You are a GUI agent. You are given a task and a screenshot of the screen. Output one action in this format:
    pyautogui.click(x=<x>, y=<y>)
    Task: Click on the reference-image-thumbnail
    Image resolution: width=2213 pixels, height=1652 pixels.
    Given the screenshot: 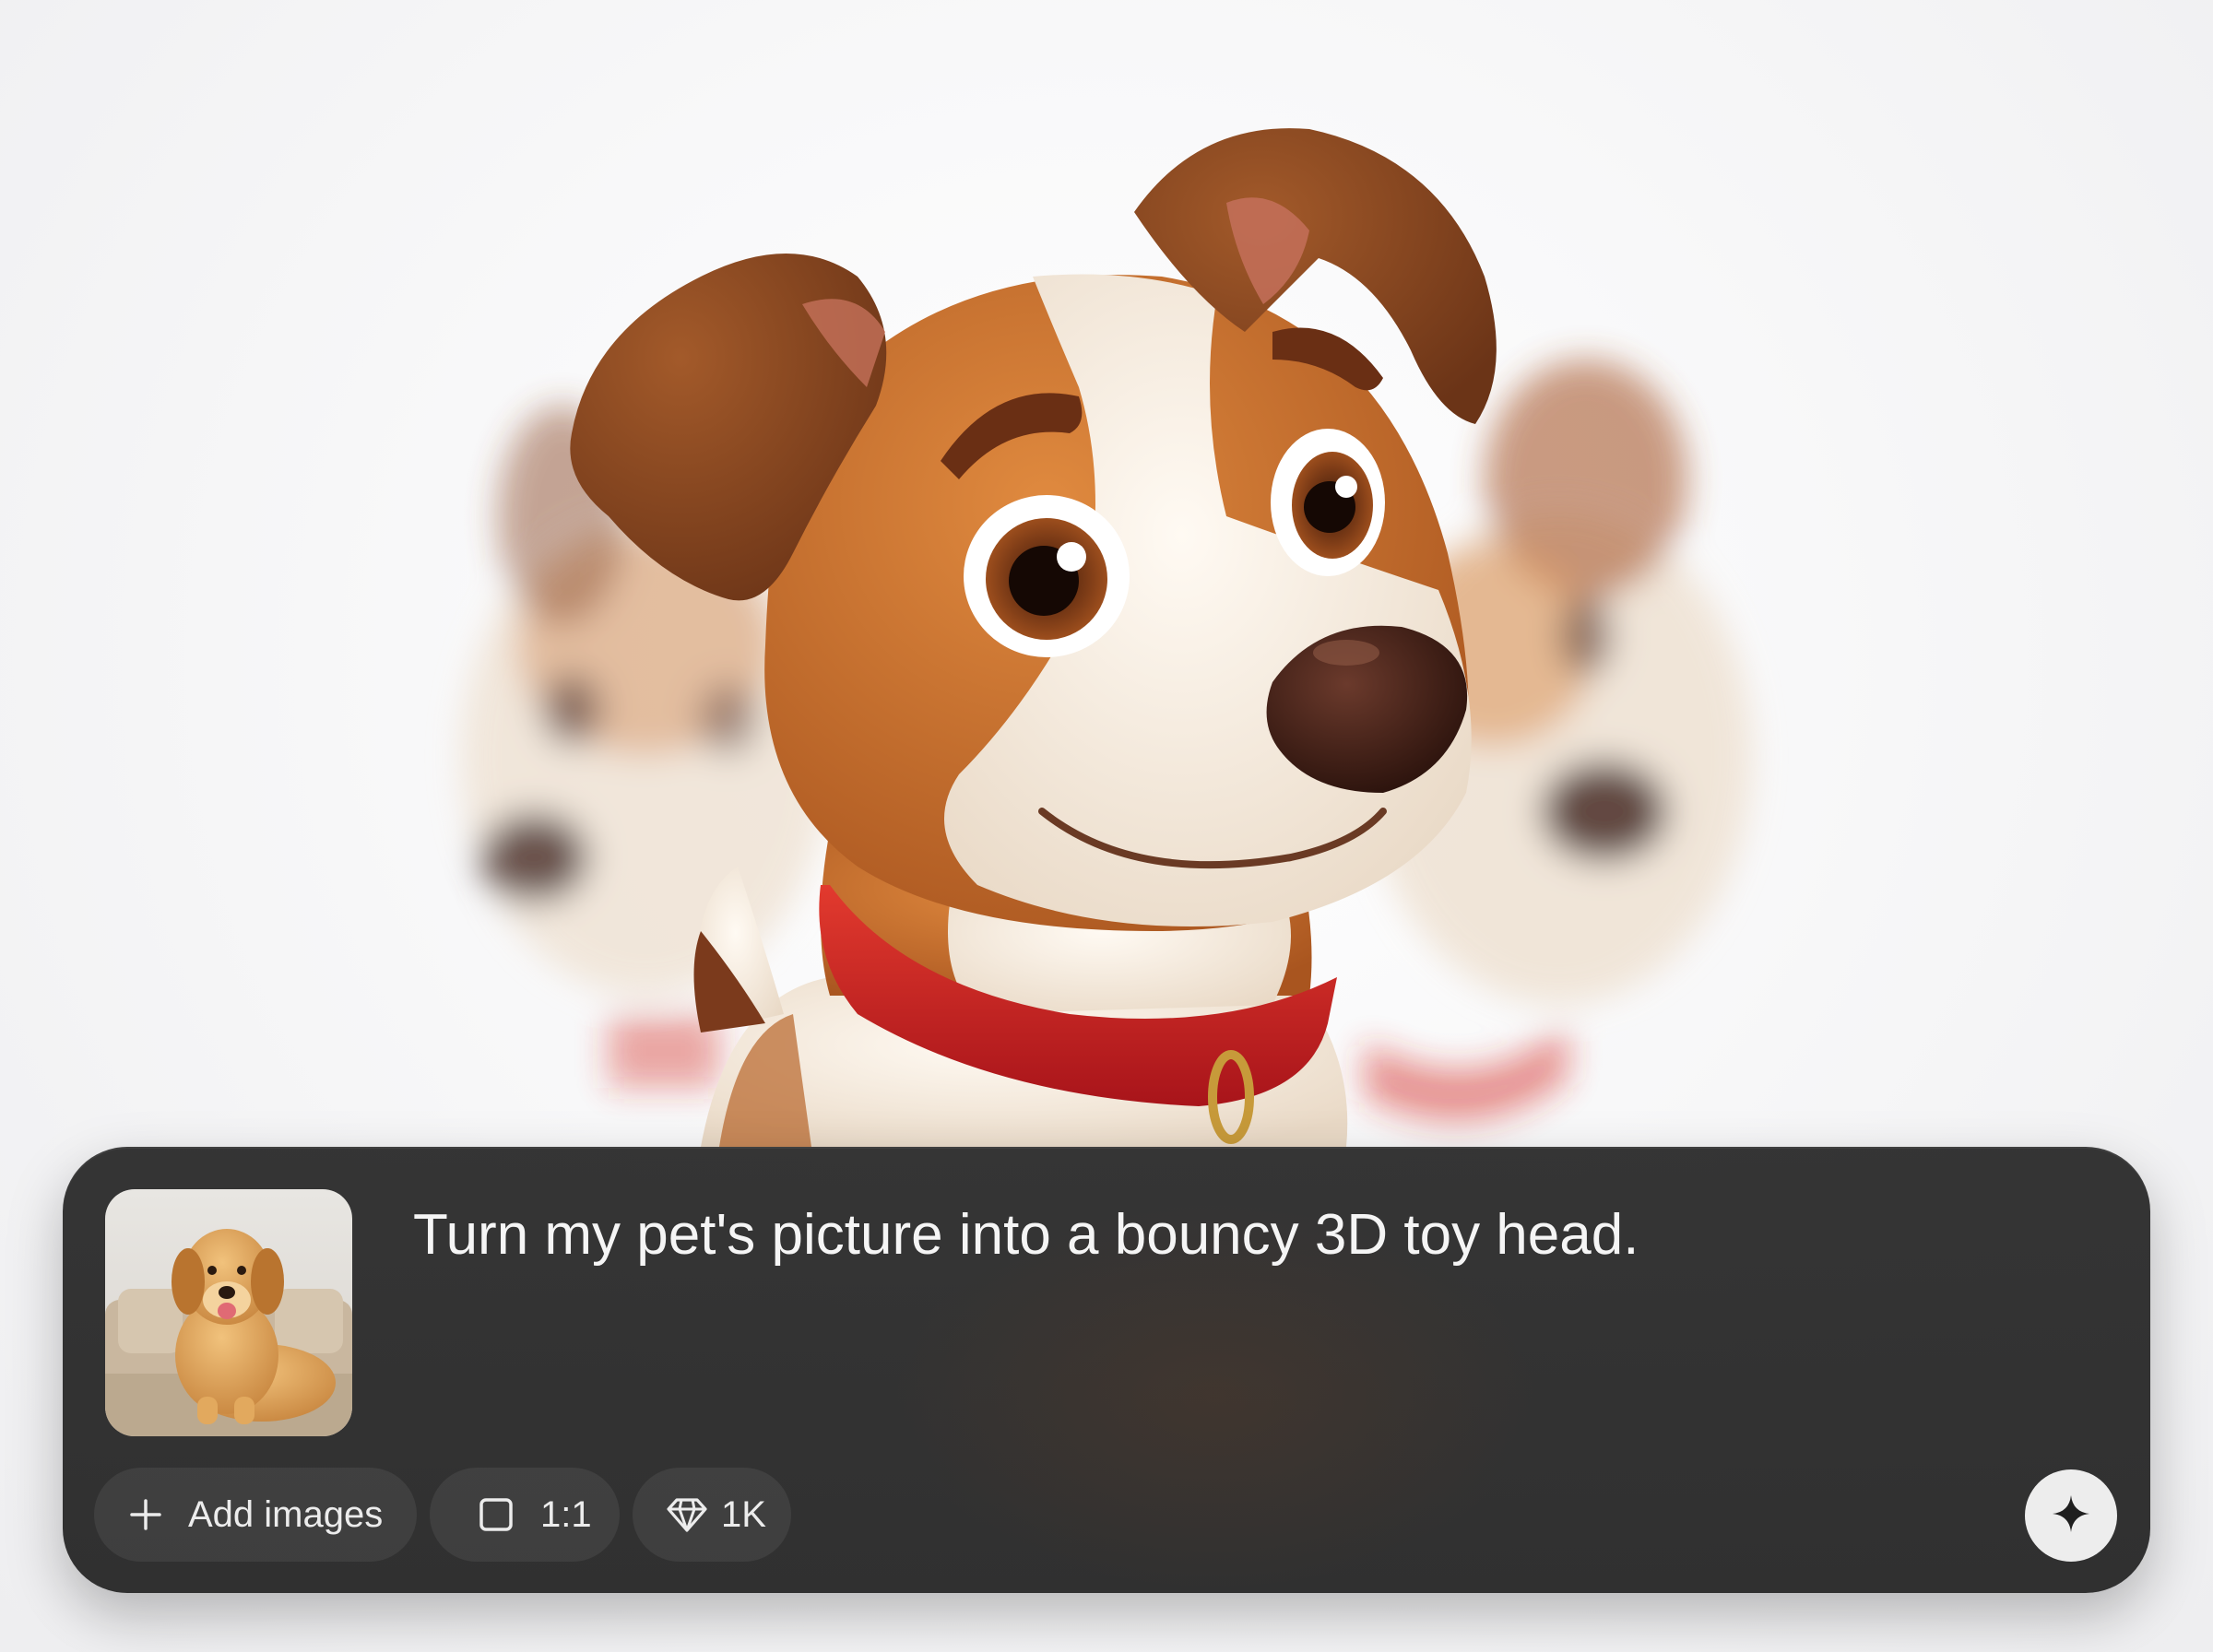 What is the action you would take?
    pyautogui.click(x=228, y=1312)
    